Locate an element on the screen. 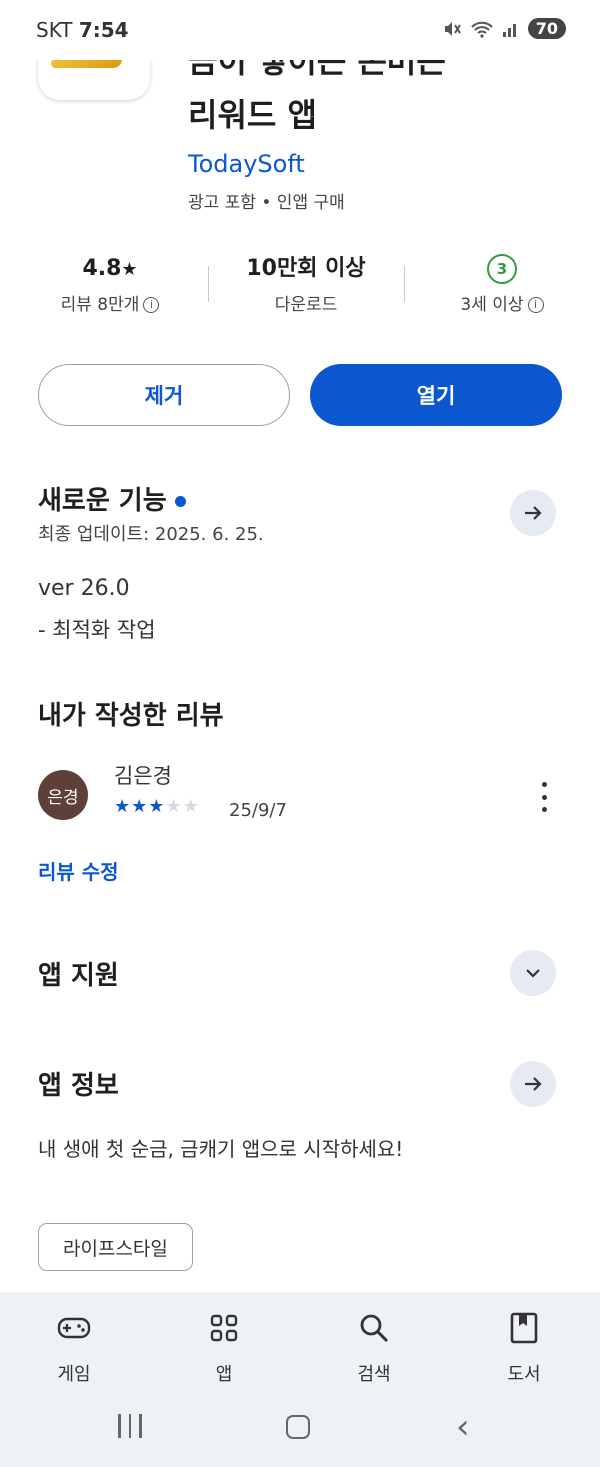 The width and height of the screenshot is (600, 1467). app-meta: 광고 포함 • 인앱 구매 is located at coordinates (266, 203).